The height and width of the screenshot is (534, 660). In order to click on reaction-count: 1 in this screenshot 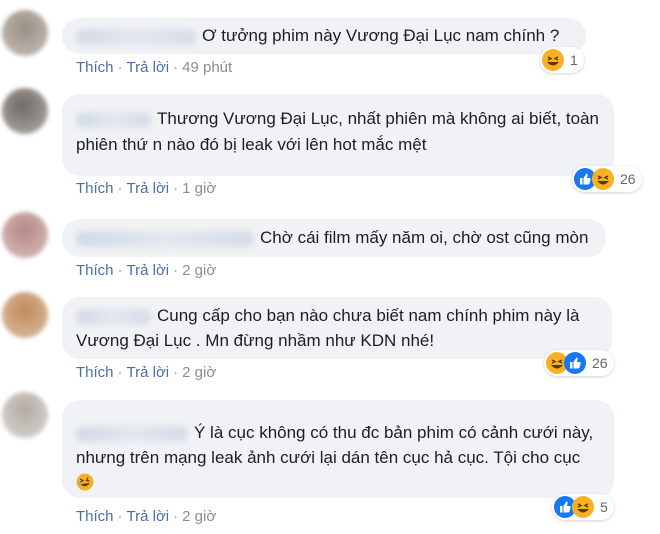, I will do `click(574, 60)`.